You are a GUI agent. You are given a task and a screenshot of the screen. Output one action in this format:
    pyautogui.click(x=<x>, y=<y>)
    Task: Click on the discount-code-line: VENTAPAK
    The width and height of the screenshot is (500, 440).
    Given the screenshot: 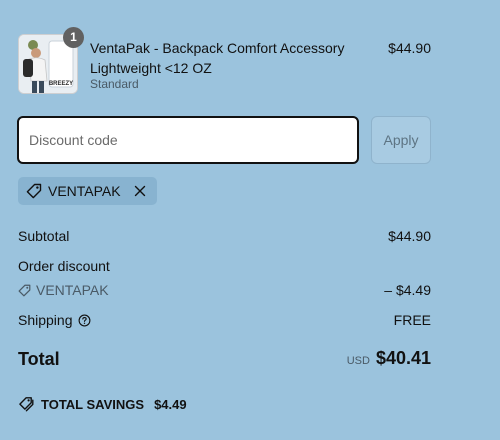 What is the action you would take?
    pyautogui.click(x=63, y=290)
    